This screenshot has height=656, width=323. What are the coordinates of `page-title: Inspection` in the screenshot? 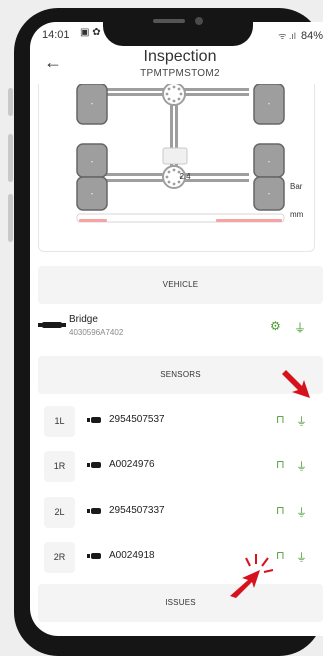 It's located at (180, 56).